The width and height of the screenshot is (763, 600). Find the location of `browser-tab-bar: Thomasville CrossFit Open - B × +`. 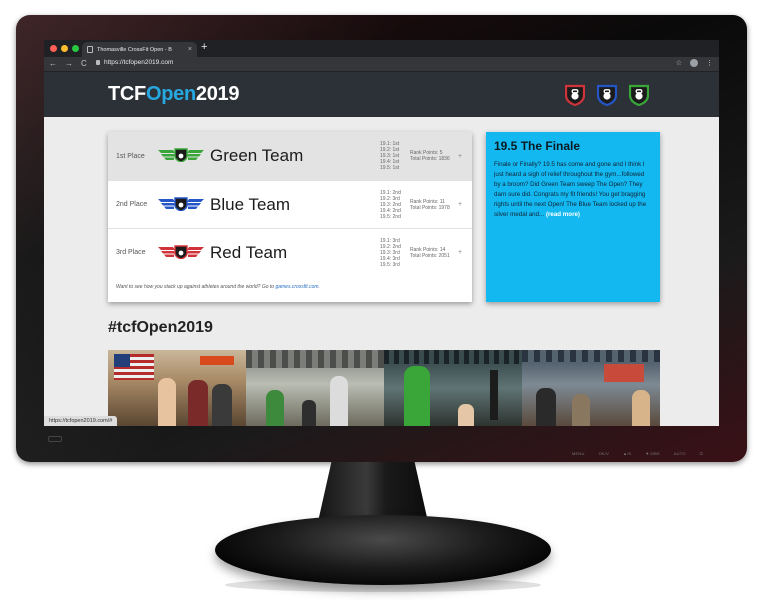

browser-tab-bar: Thomasville CrossFit Open - B × + is located at coordinates (381, 48).